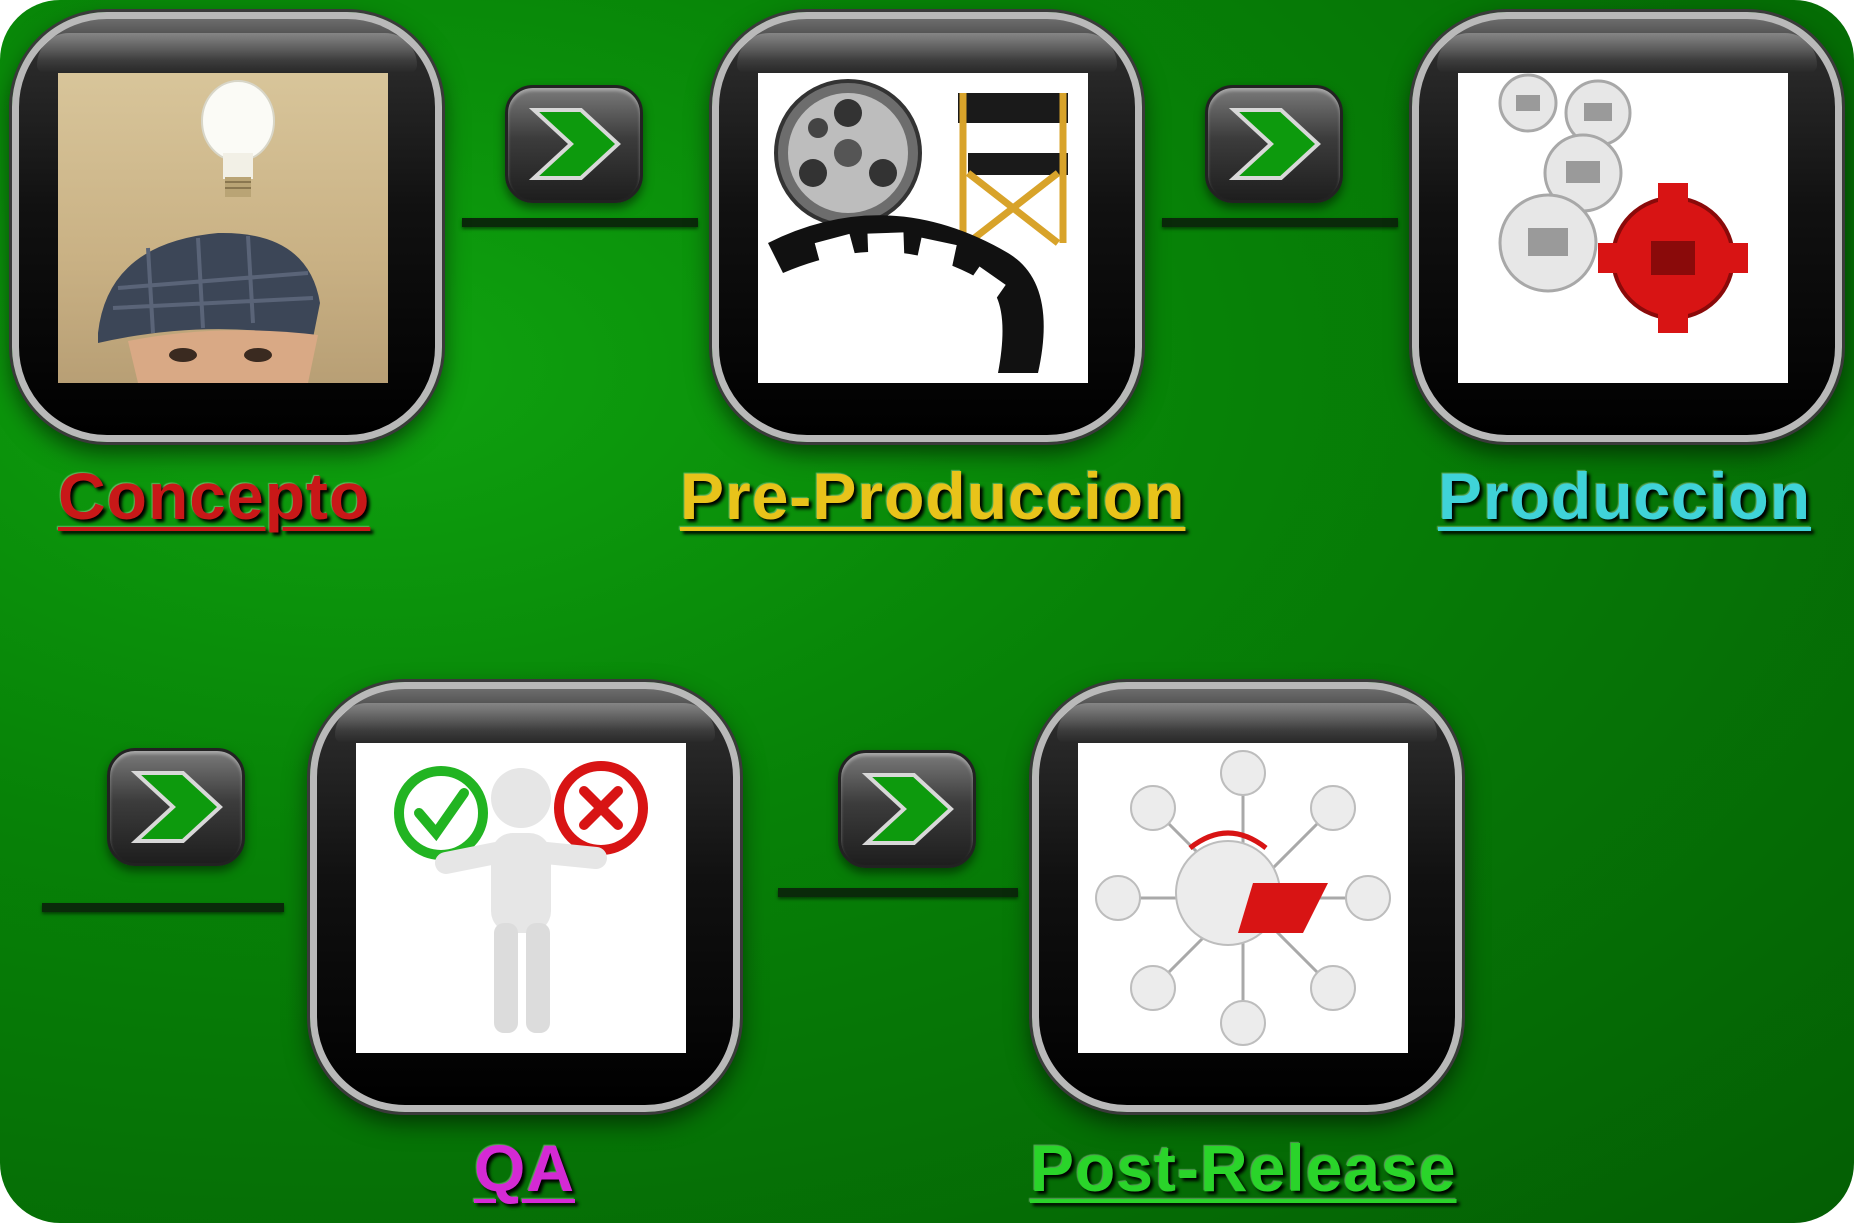 This screenshot has height=1223, width=1854. What do you see at coordinates (923, 228) in the screenshot?
I see `film-reel-image` at bounding box center [923, 228].